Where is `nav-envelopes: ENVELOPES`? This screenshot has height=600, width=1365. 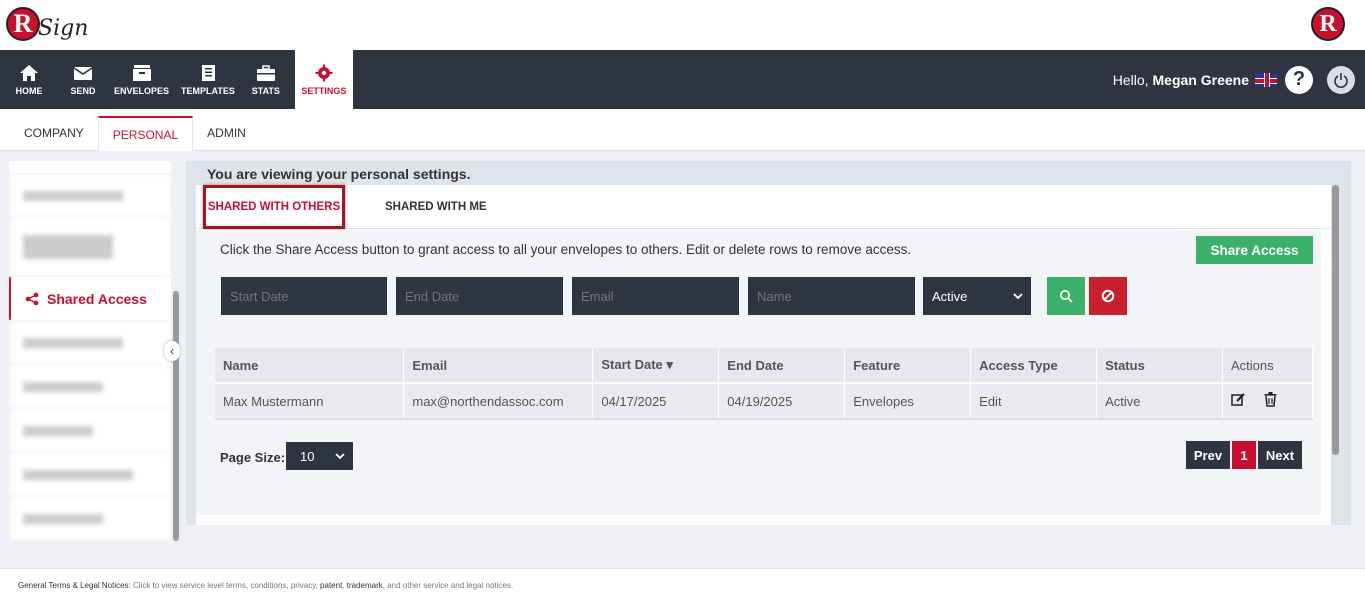 nav-envelopes: ENVELOPES is located at coordinates (141, 79).